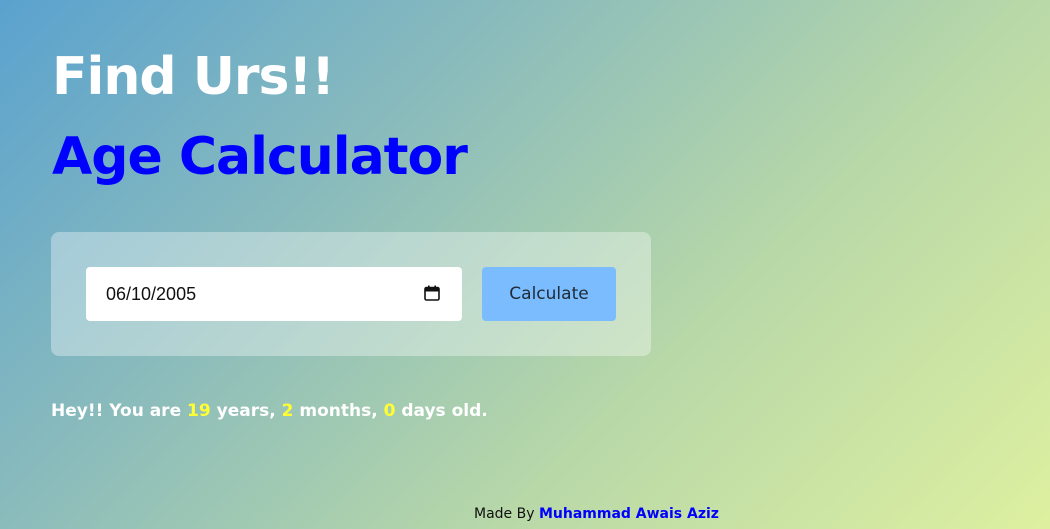  I want to click on result-years: 19, so click(199, 411).